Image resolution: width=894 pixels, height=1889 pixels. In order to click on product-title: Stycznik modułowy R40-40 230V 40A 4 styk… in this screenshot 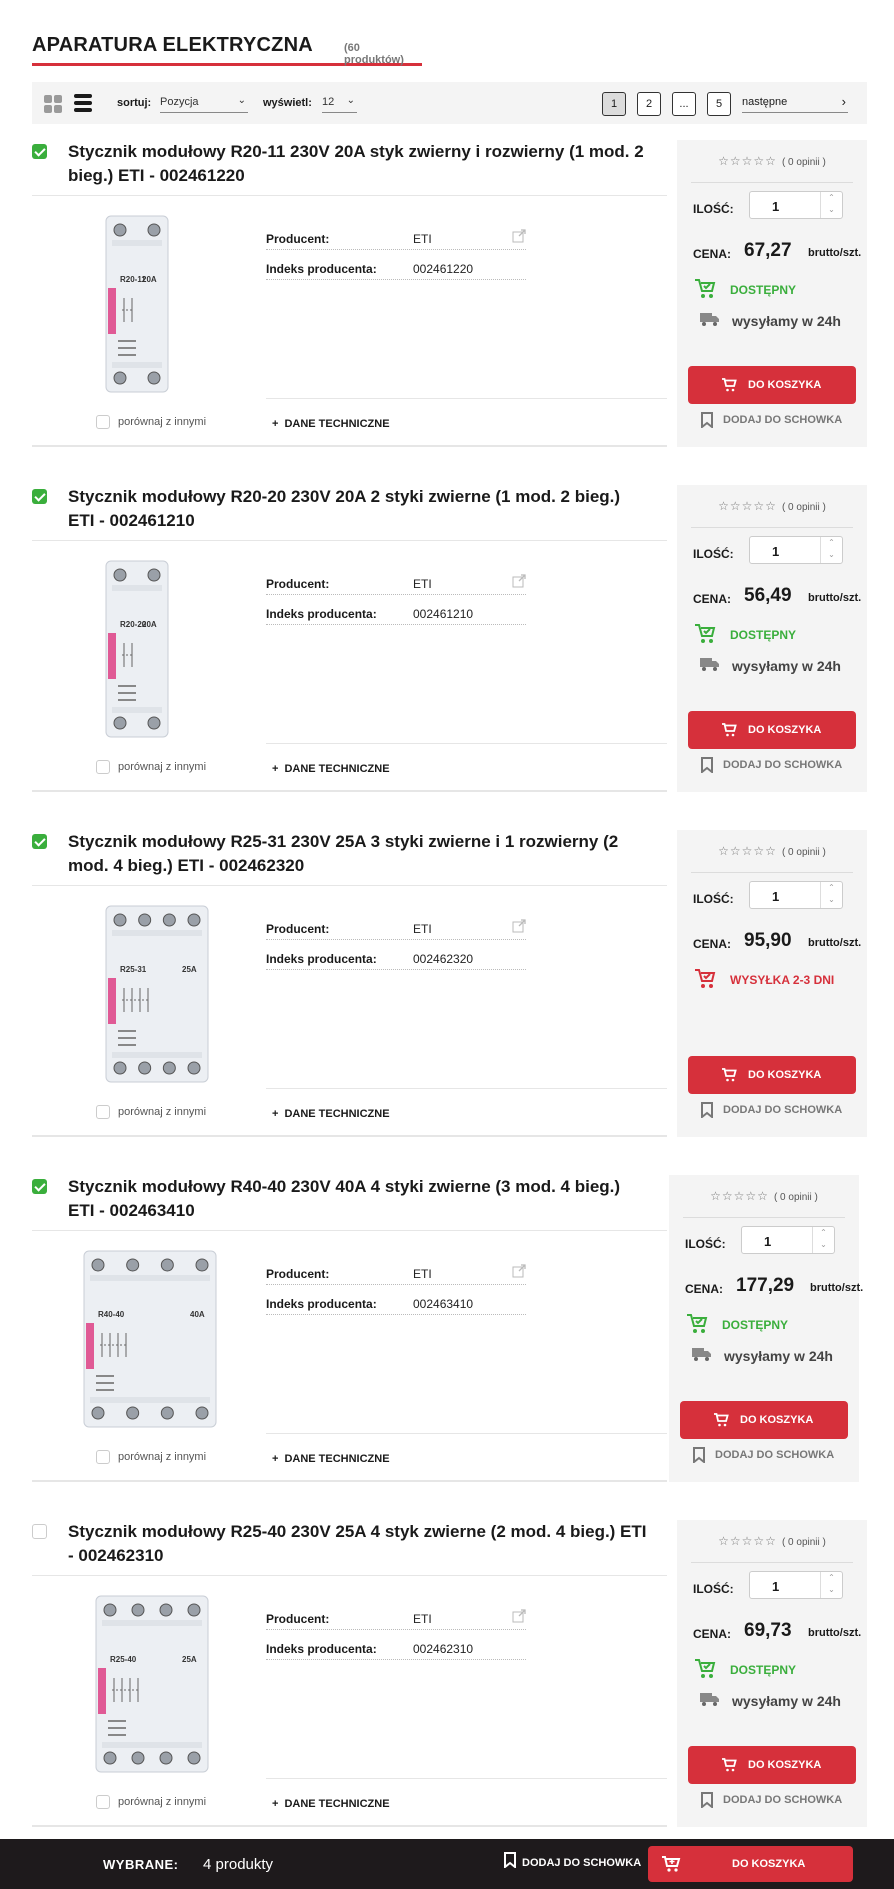, I will do `click(358, 1199)`.